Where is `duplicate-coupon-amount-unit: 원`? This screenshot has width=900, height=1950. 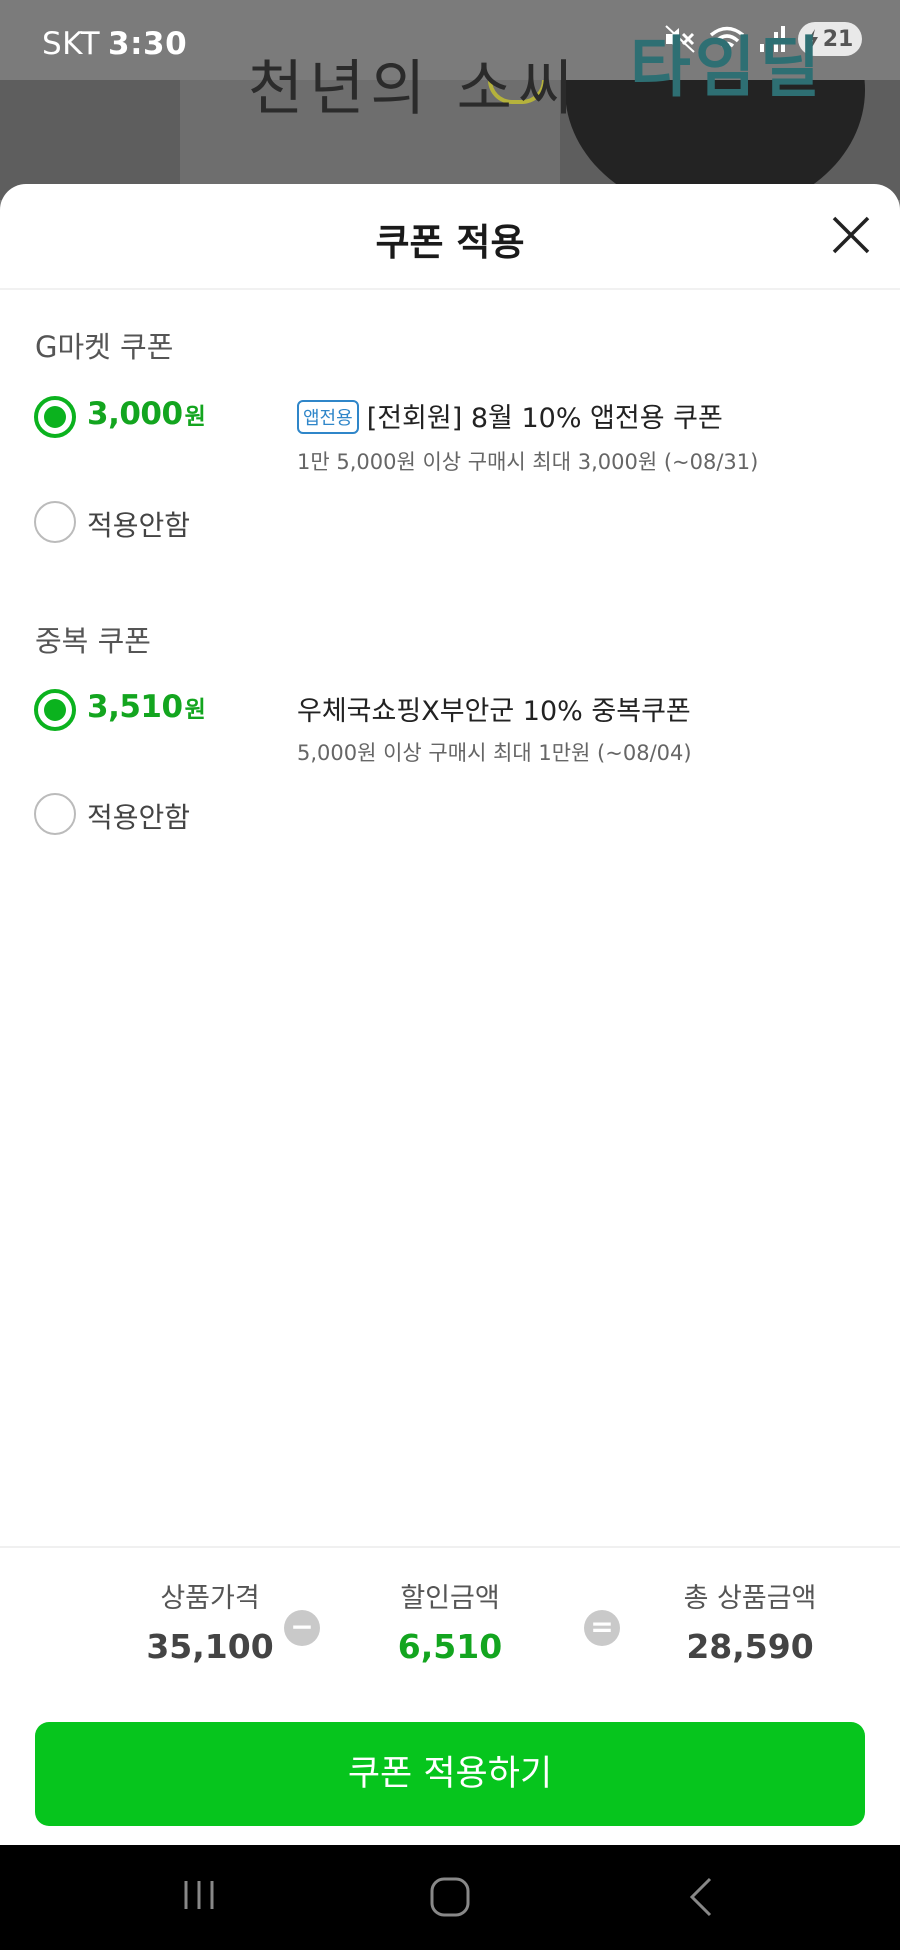
duplicate-coupon-amount-unit: 원 is located at coordinates (195, 710).